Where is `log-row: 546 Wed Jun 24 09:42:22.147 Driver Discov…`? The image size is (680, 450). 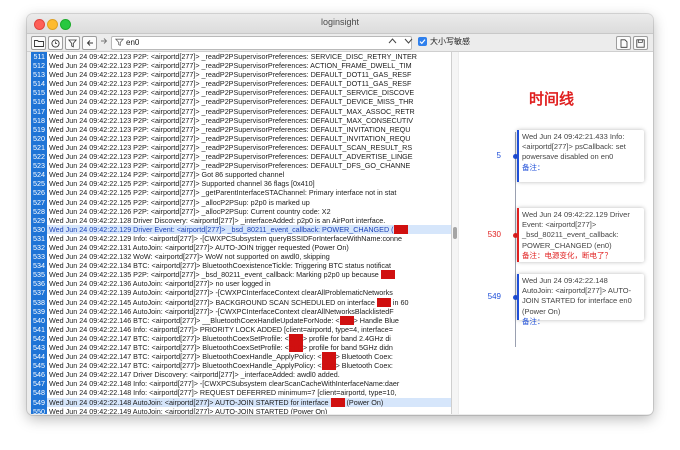
log-row: 546 Wed Jun 24 09:42:22.147 Driver Discov… is located at coordinates (241, 375).